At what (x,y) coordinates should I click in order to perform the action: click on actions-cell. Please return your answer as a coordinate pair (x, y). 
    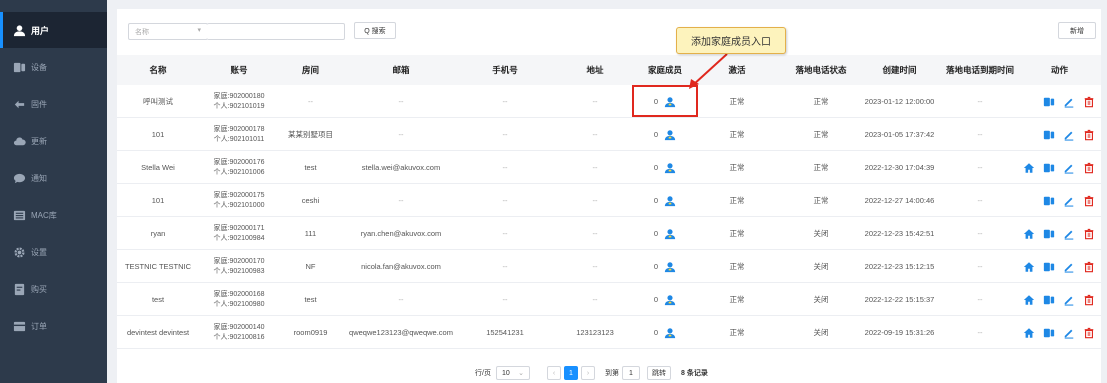
    Looking at the image, I should click on (1059, 134).